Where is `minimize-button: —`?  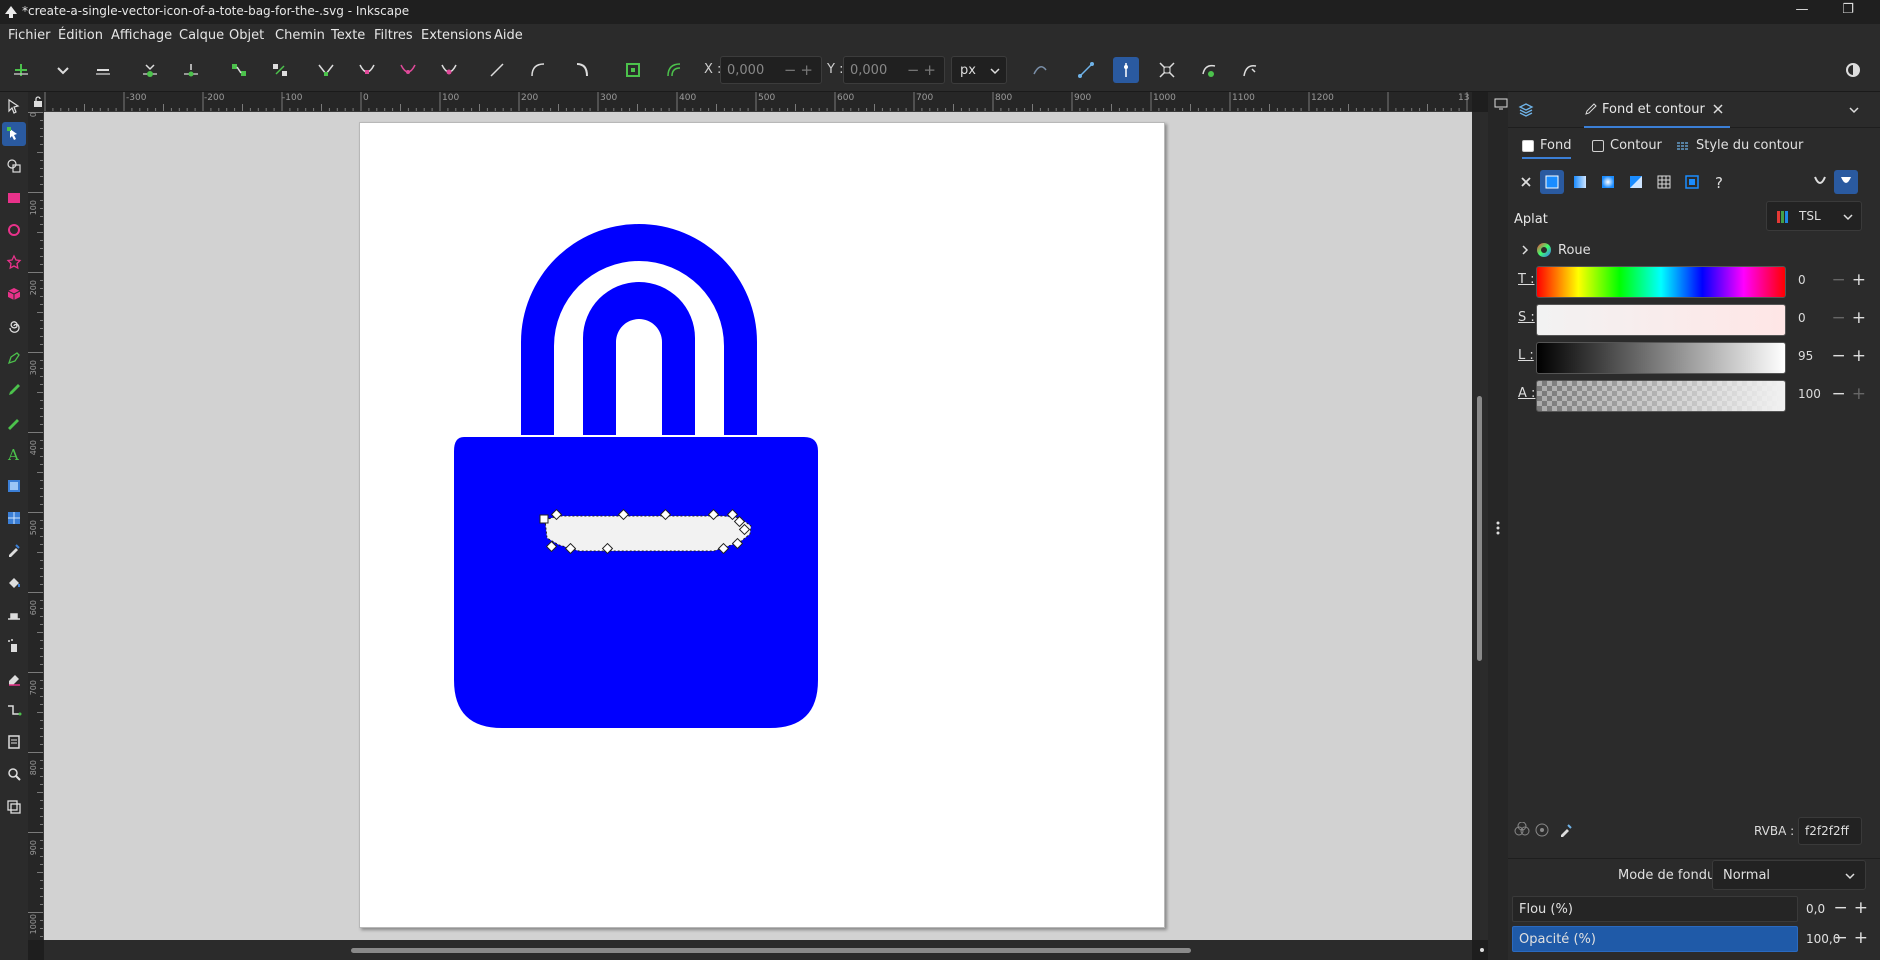
minimize-button: — is located at coordinates (1802, 12).